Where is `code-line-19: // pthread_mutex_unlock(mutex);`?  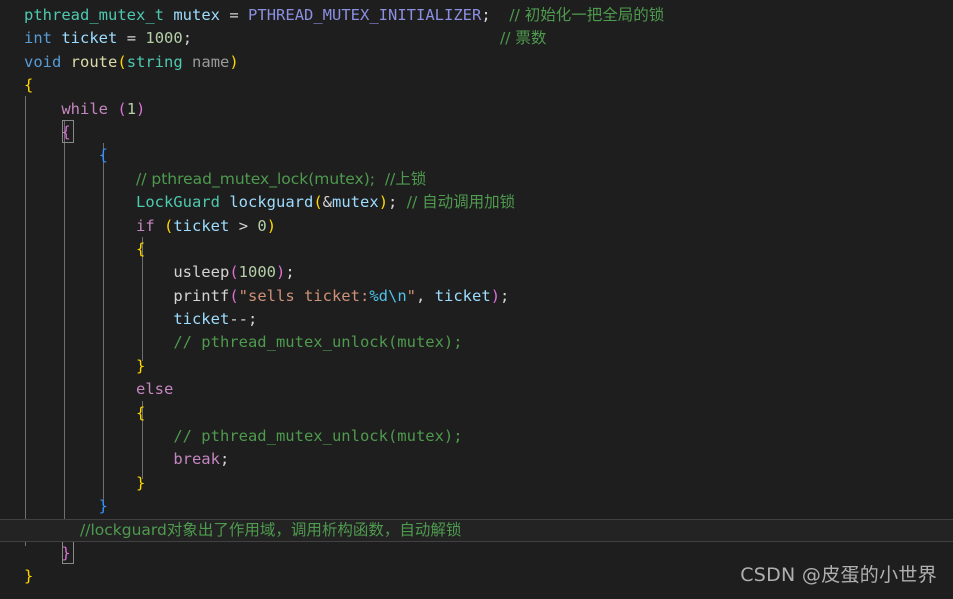
code-line-19: // pthread_mutex_unlock(mutex); is located at coordinates (476, 436).